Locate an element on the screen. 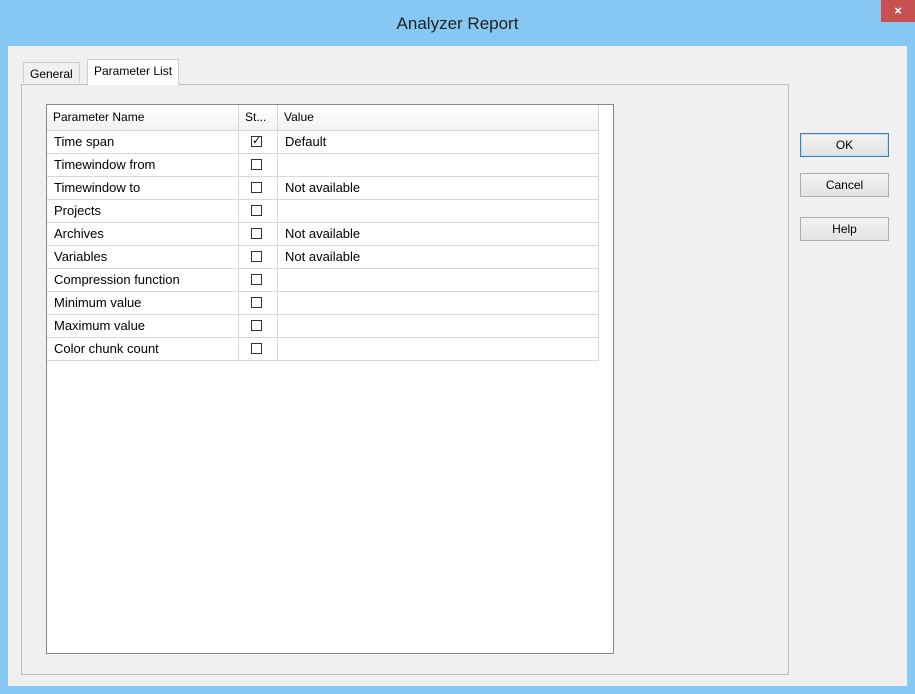  title-bar: Analyzer Report × is located at coordinates (457, 23).